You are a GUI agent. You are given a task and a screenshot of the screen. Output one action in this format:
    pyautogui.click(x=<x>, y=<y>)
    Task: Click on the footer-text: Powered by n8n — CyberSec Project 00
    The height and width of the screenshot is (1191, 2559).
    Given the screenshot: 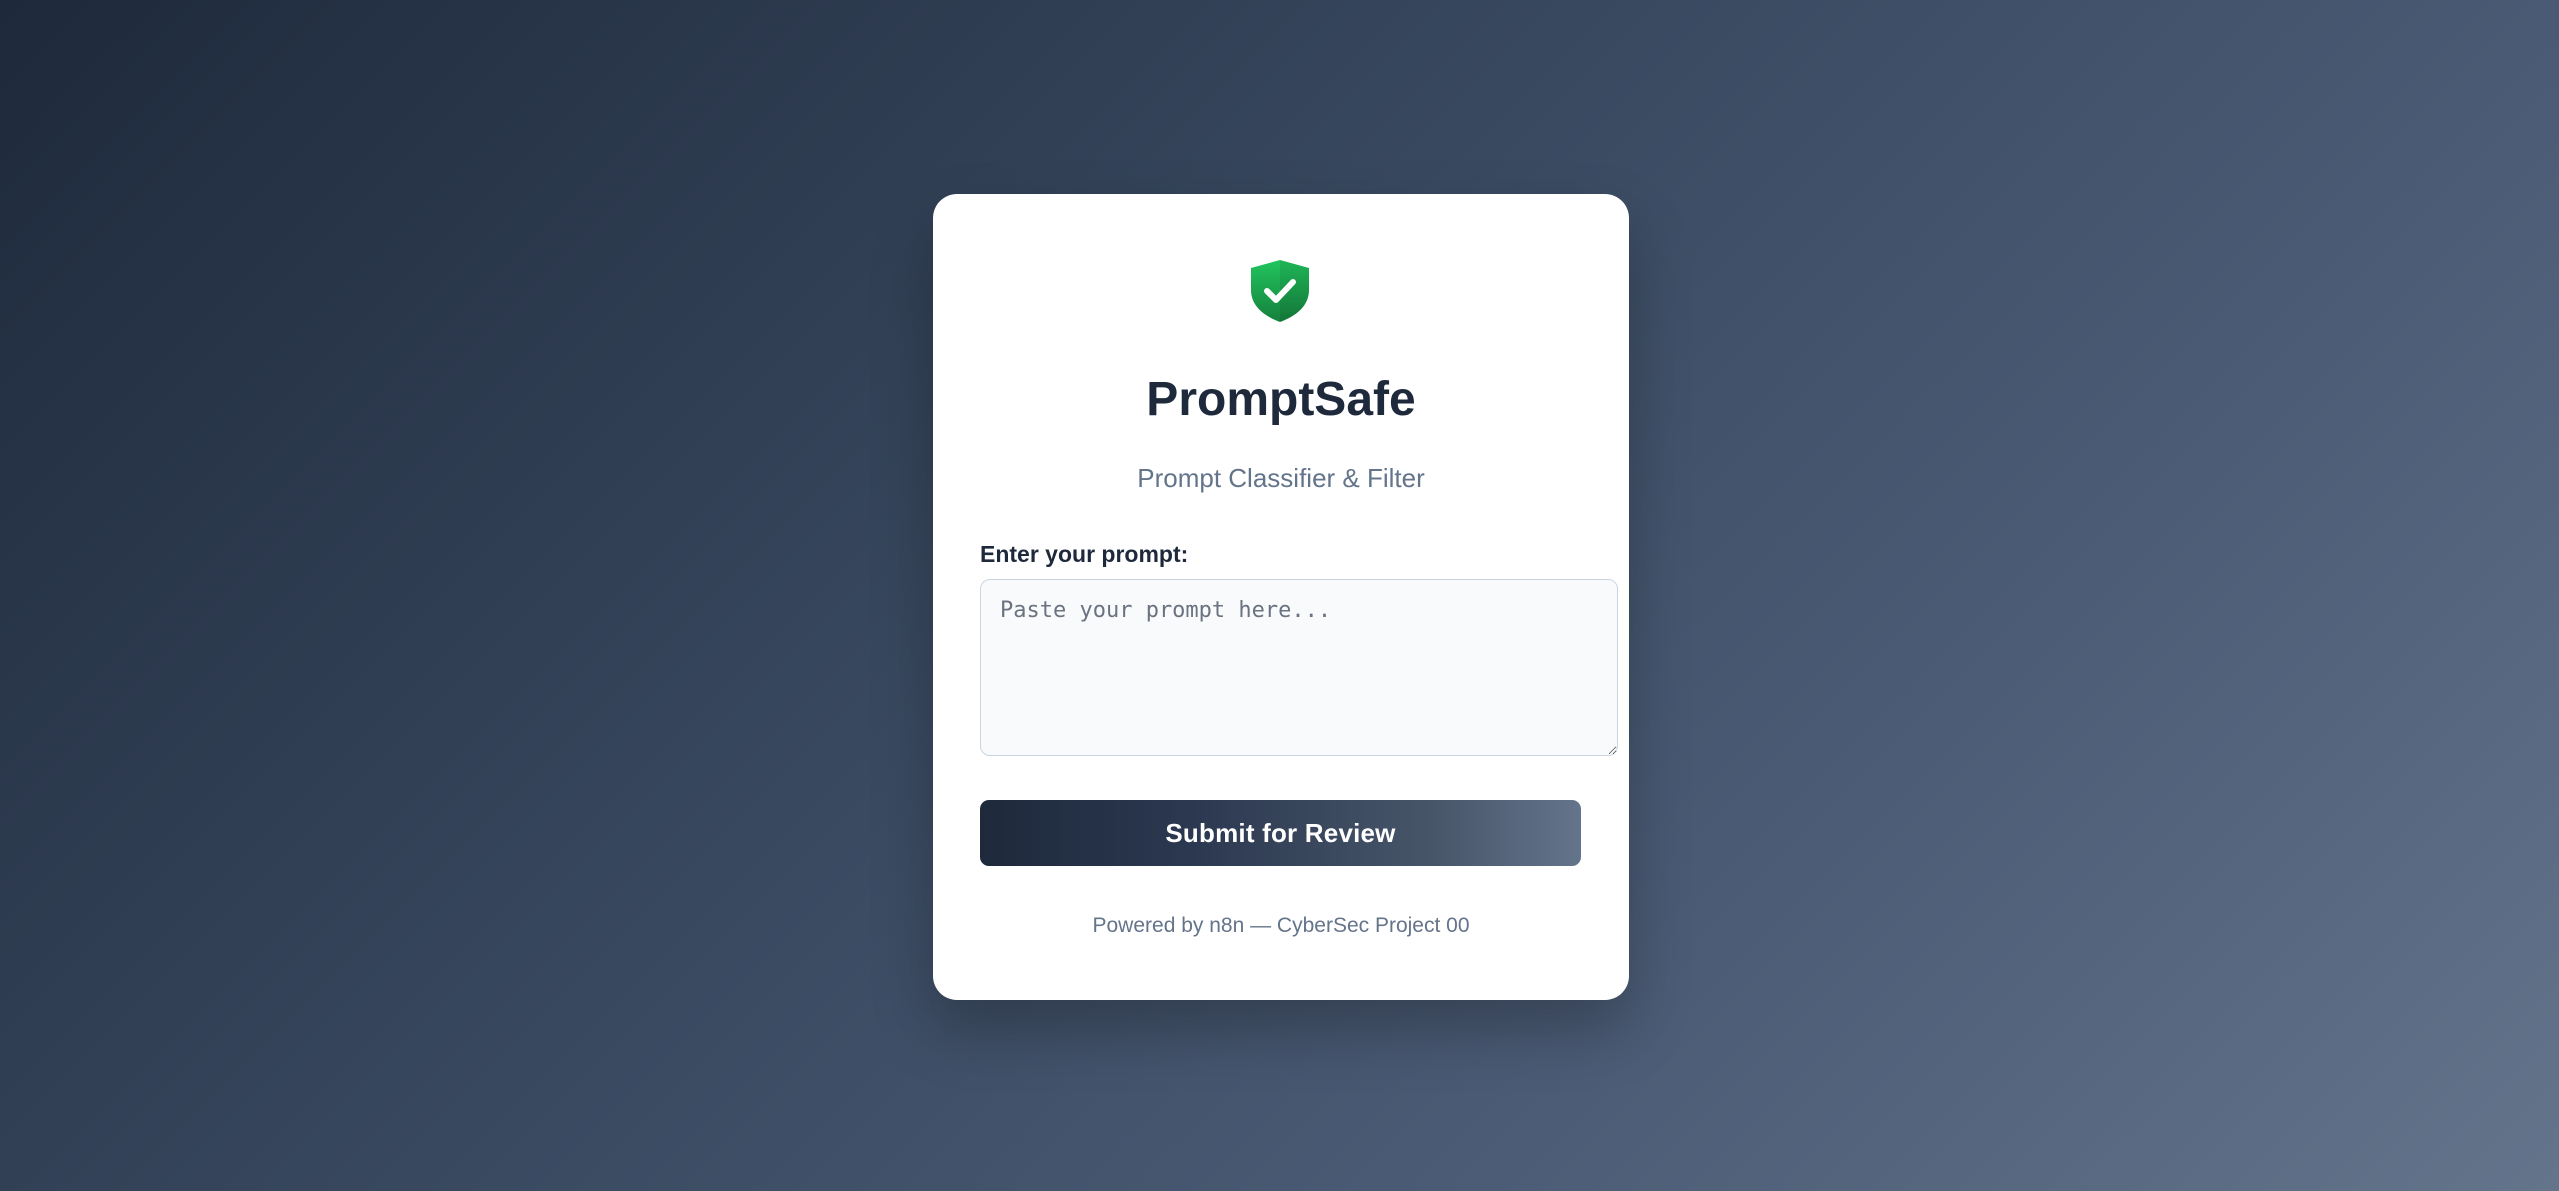 What is the action you would take?
    pyautogui.click(x=1281, y=925)
    